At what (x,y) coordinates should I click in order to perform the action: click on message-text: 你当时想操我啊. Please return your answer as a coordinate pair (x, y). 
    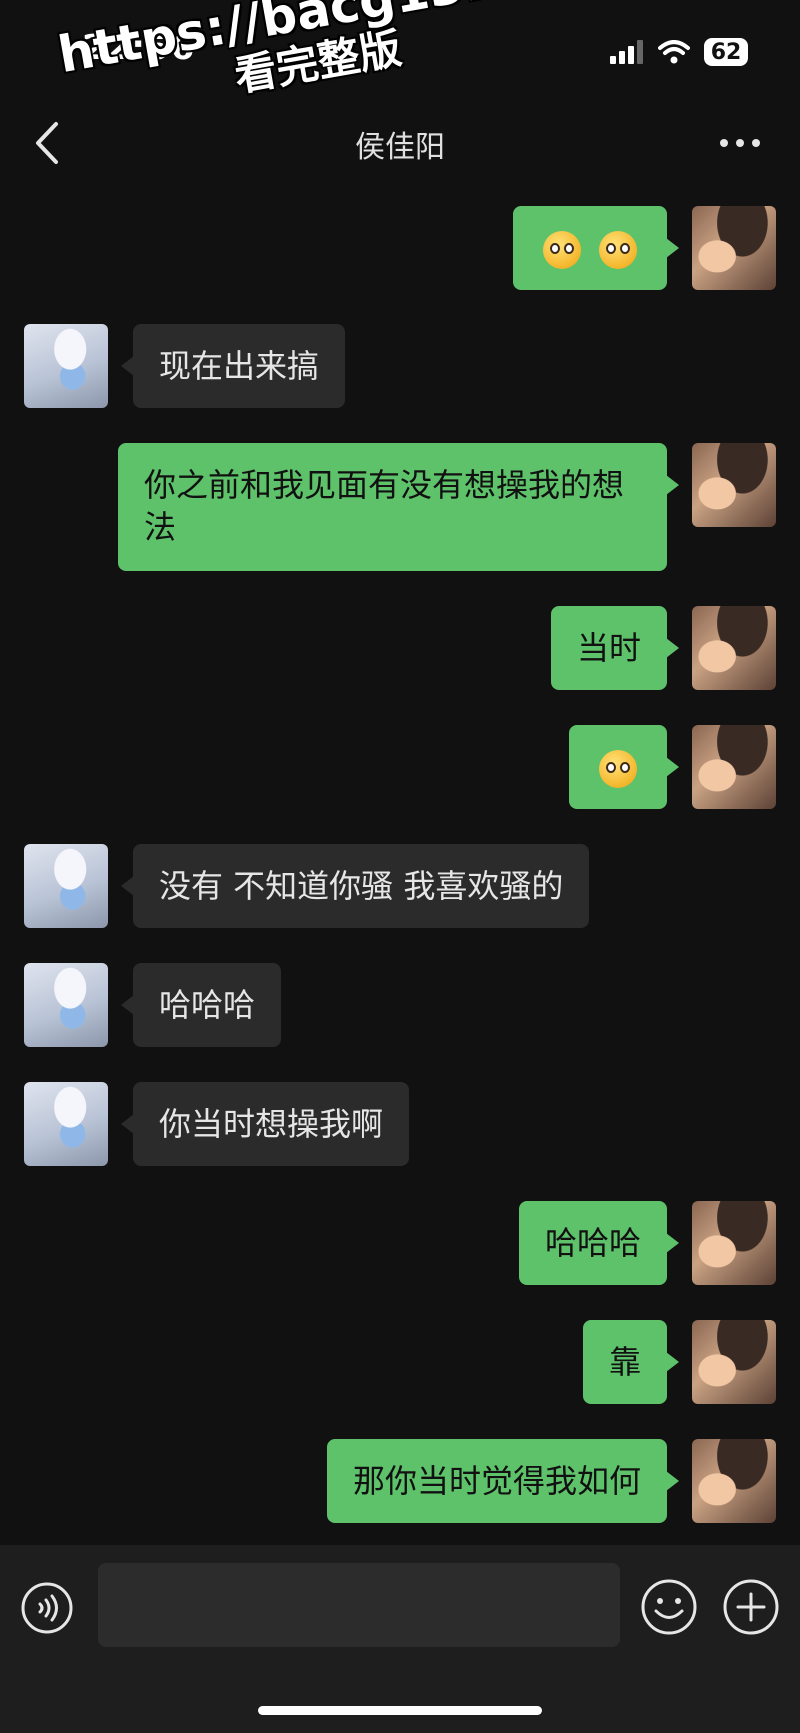
    Looking at the image, I should click on (271, 1124).